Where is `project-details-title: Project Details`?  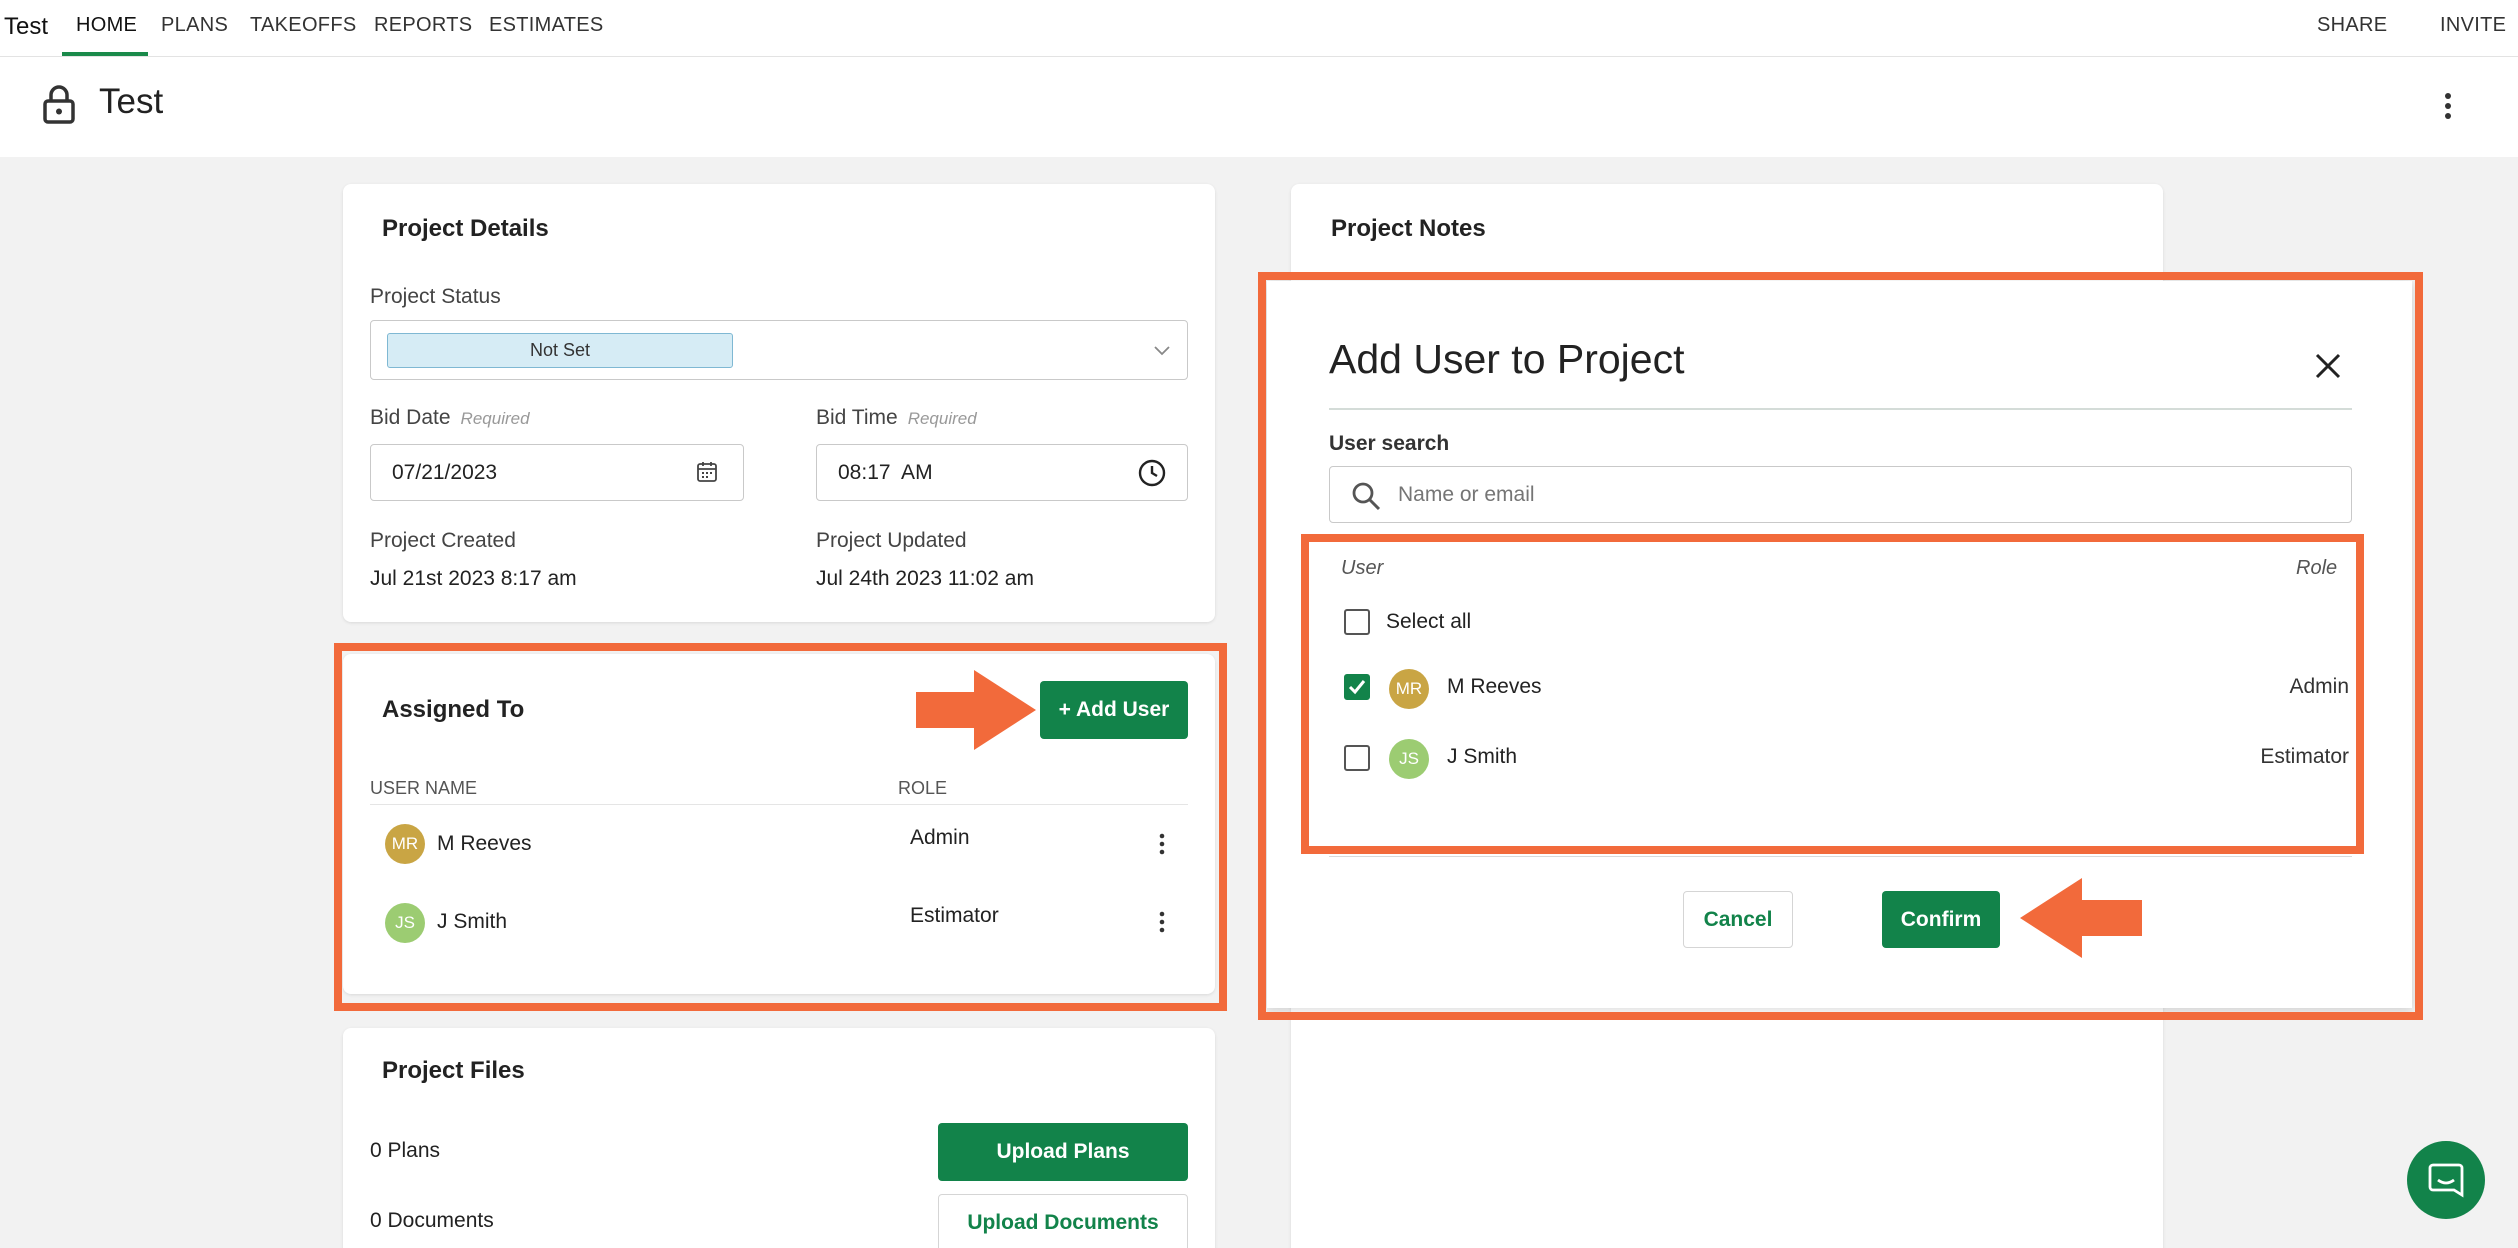
project-details-title: Project Details is located at coordinates (465, 228).